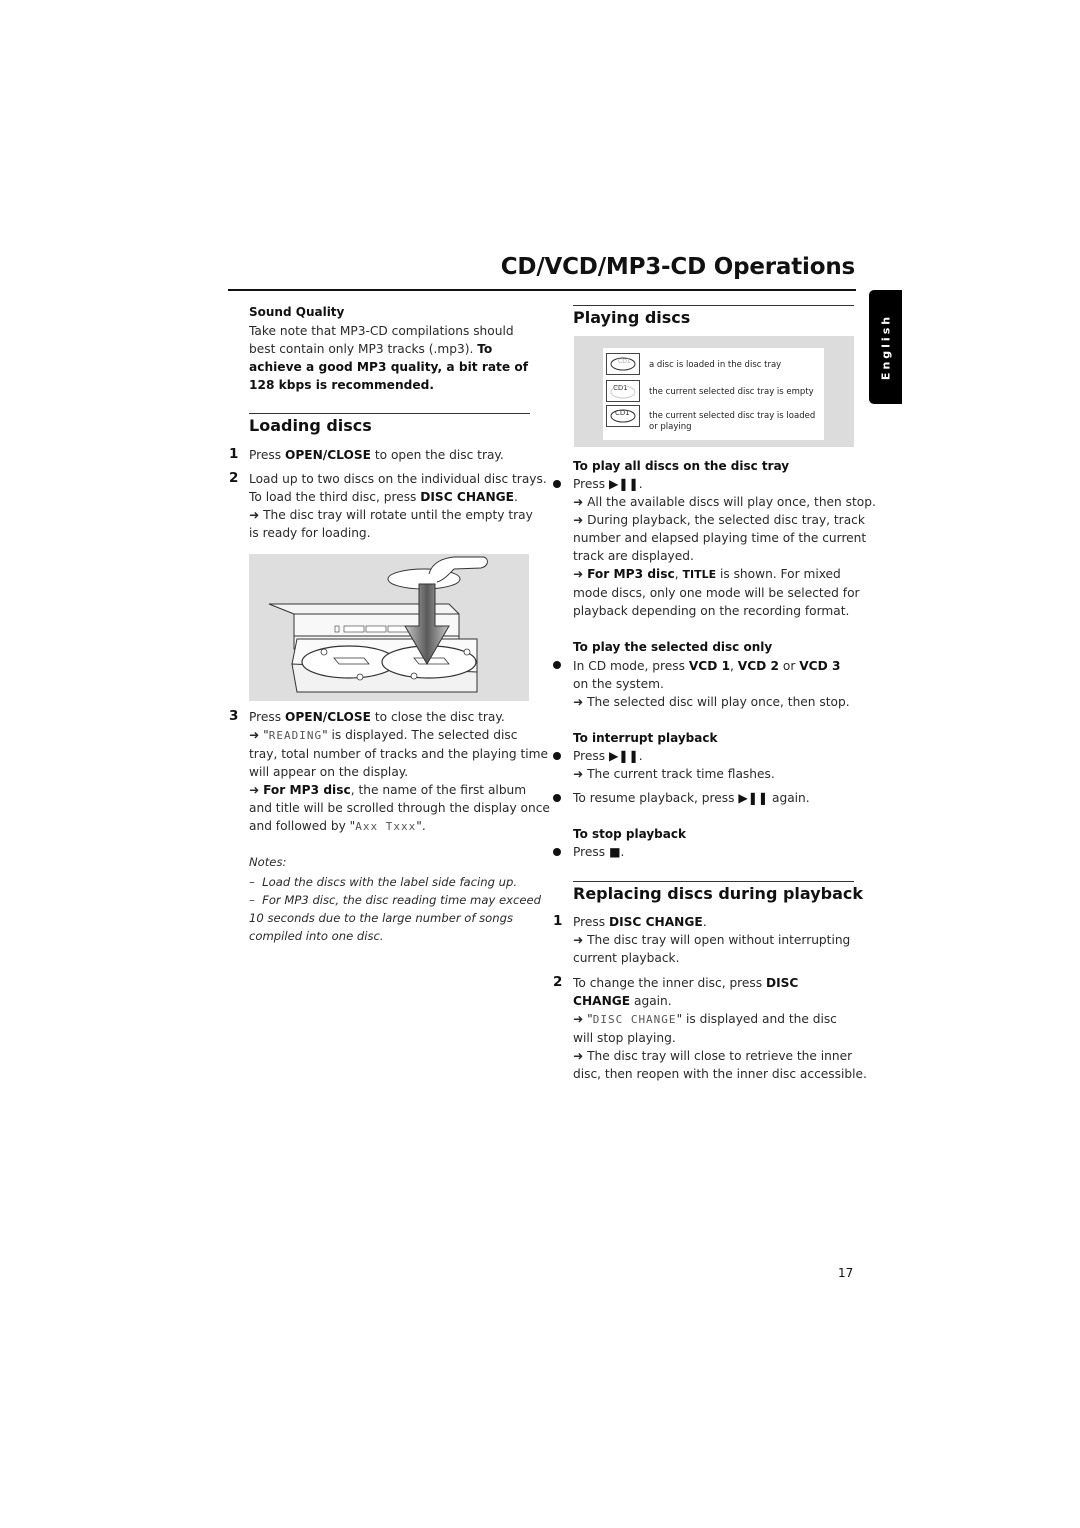 The image size is (1080, 1528). Describe the element at coordinates (234, 716) in the screenshot. I see `step-number: 3` at that location.